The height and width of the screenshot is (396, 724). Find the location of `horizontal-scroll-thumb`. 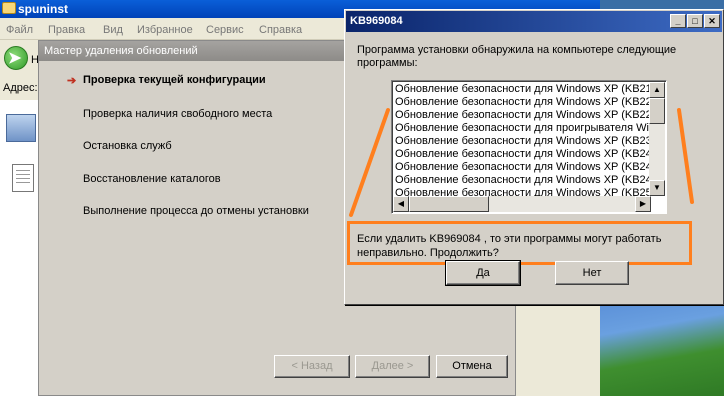

horizontal-scroll-thumb is located at coordinates (449, 204).